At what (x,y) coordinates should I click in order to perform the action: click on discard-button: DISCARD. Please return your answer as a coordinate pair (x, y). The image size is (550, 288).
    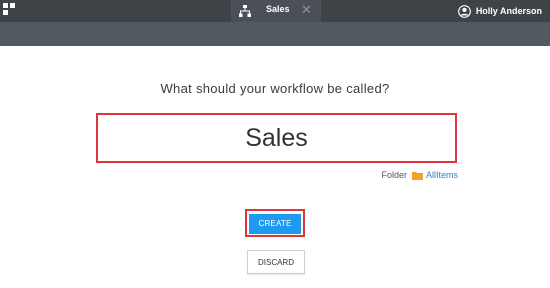
    Looking at the image, I should click on (276, 262).